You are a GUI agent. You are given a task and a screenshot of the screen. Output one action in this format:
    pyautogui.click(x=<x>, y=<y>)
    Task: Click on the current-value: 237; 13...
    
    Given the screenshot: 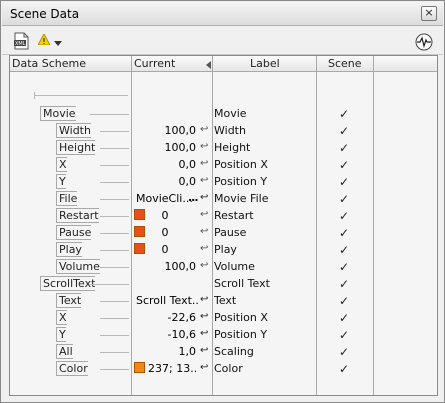 What is the action you would take?
    pyautogui.click(x=165, y=368)
    